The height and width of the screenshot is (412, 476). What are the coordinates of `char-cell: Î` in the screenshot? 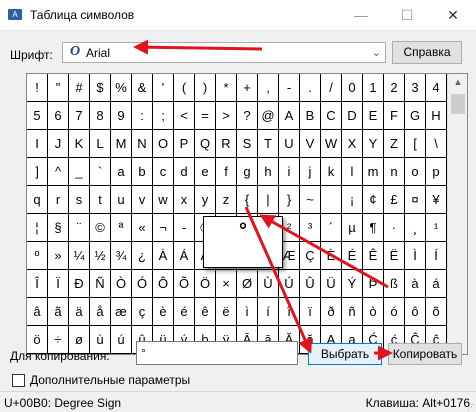 It's located at (37, 284).